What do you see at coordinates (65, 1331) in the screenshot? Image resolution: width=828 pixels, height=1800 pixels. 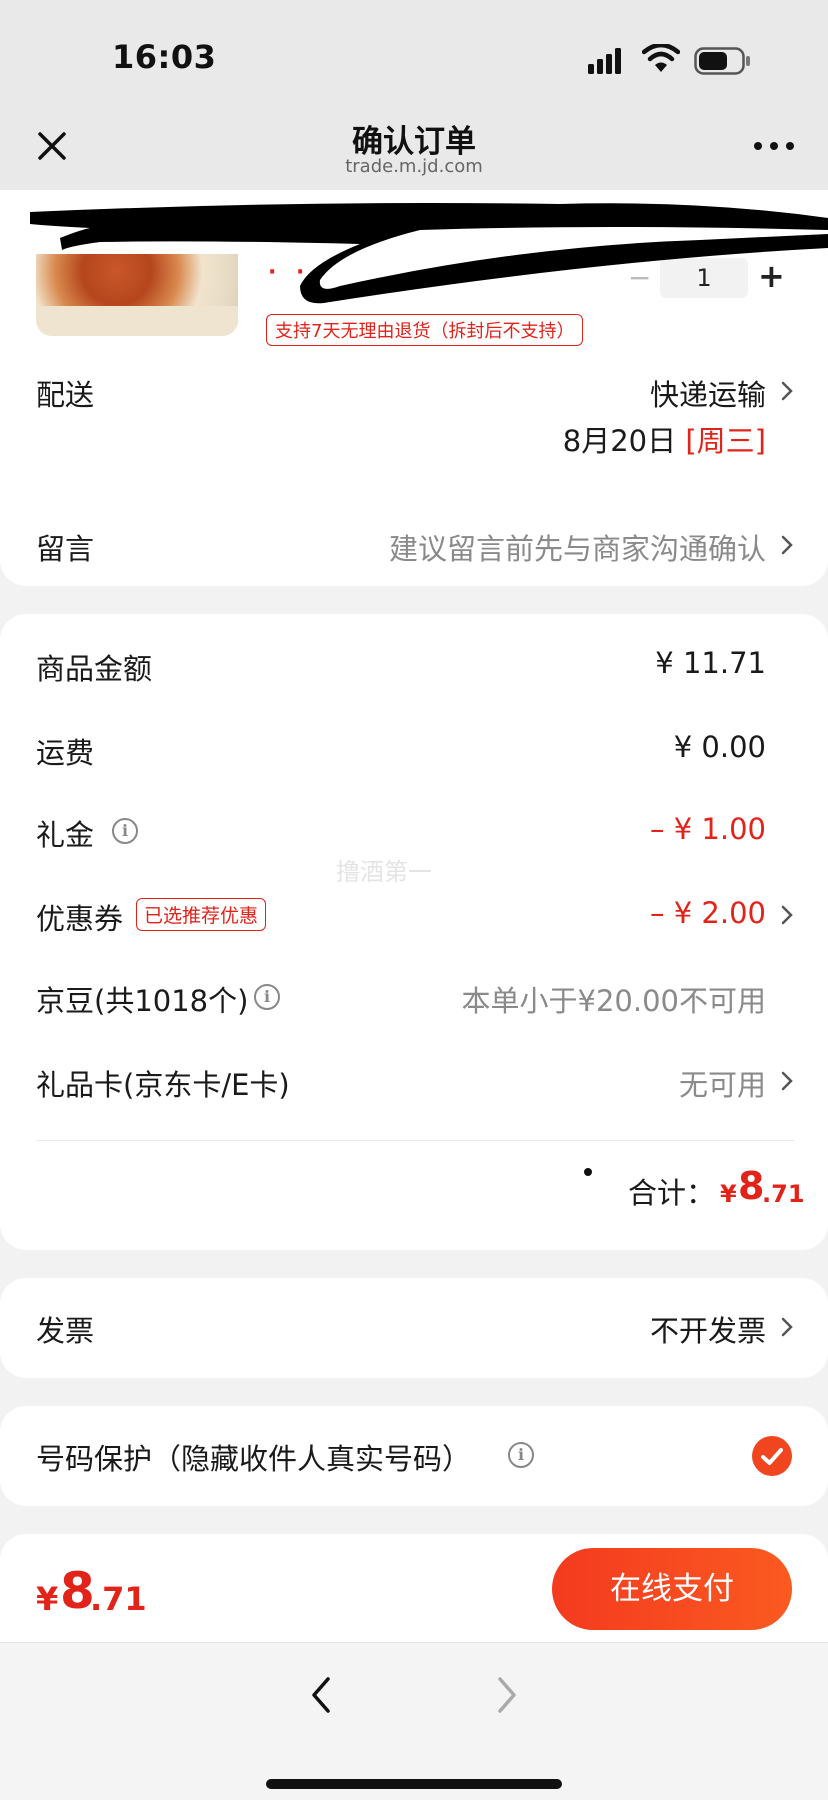 I see `invoice-label: 发票` at bounding box center [65, 1331].